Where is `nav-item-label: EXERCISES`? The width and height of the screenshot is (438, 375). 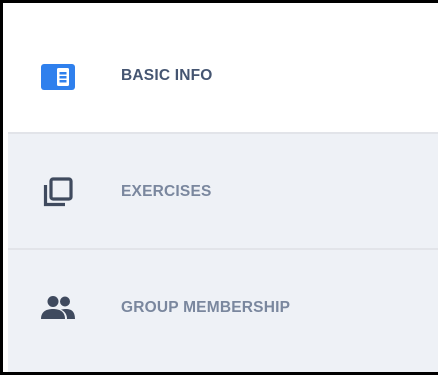 nav-item-label: EXERCISES is located at coordinates (166, 191).